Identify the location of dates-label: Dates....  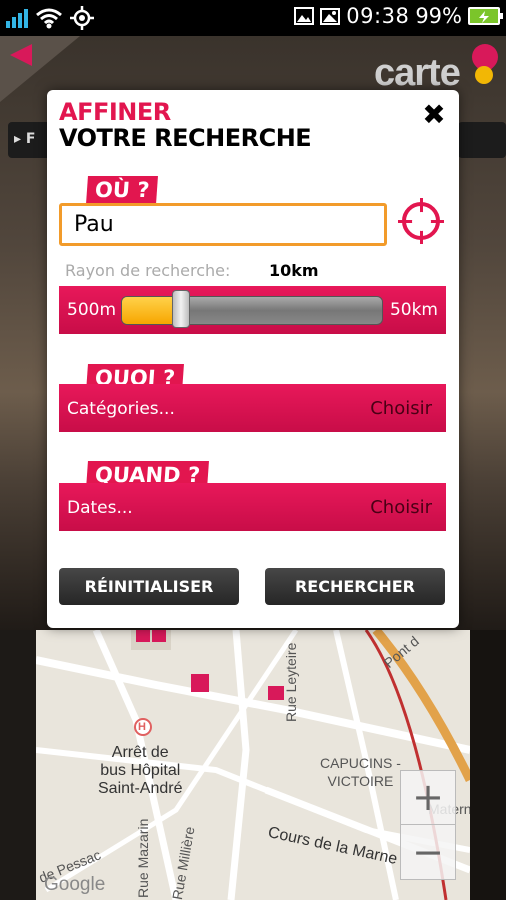
(100, 508).